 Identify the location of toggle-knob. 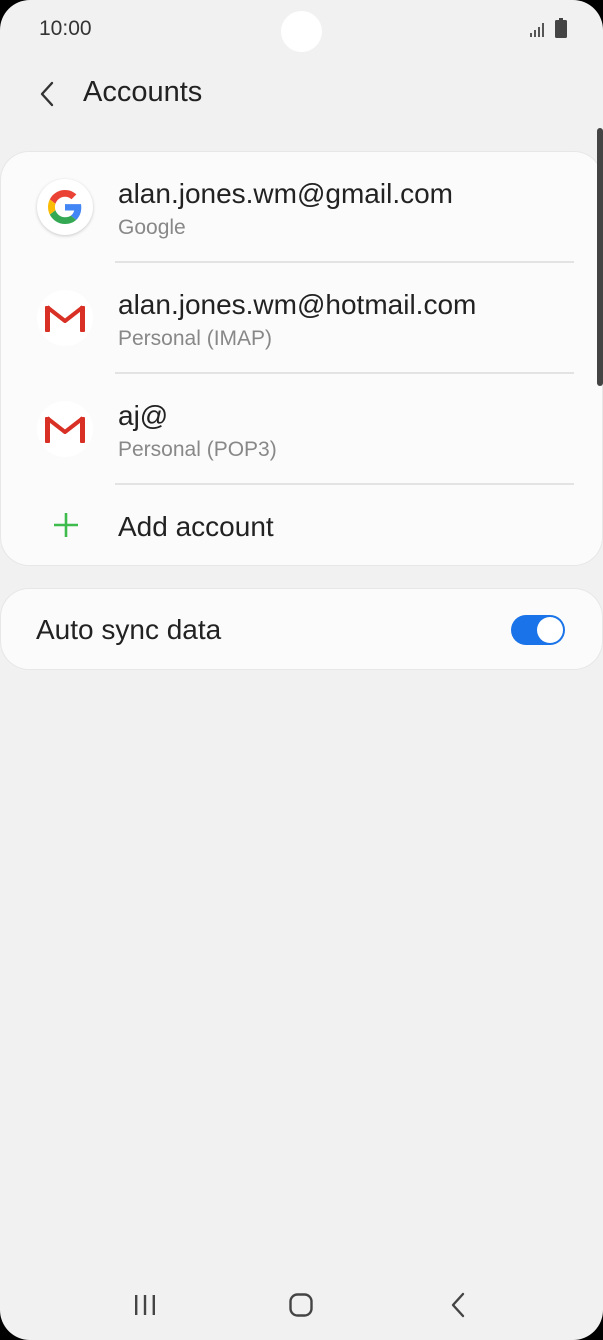
(550, 630).